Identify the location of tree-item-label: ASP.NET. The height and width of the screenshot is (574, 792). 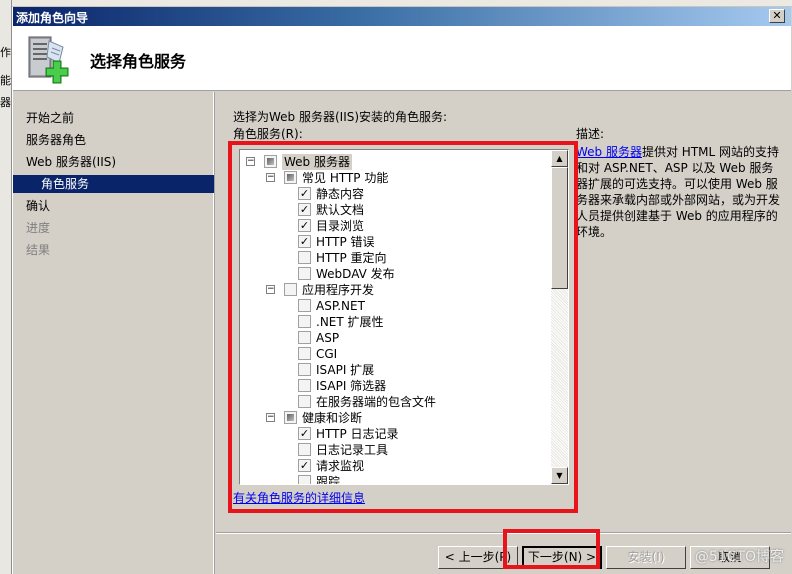
(340, 306).